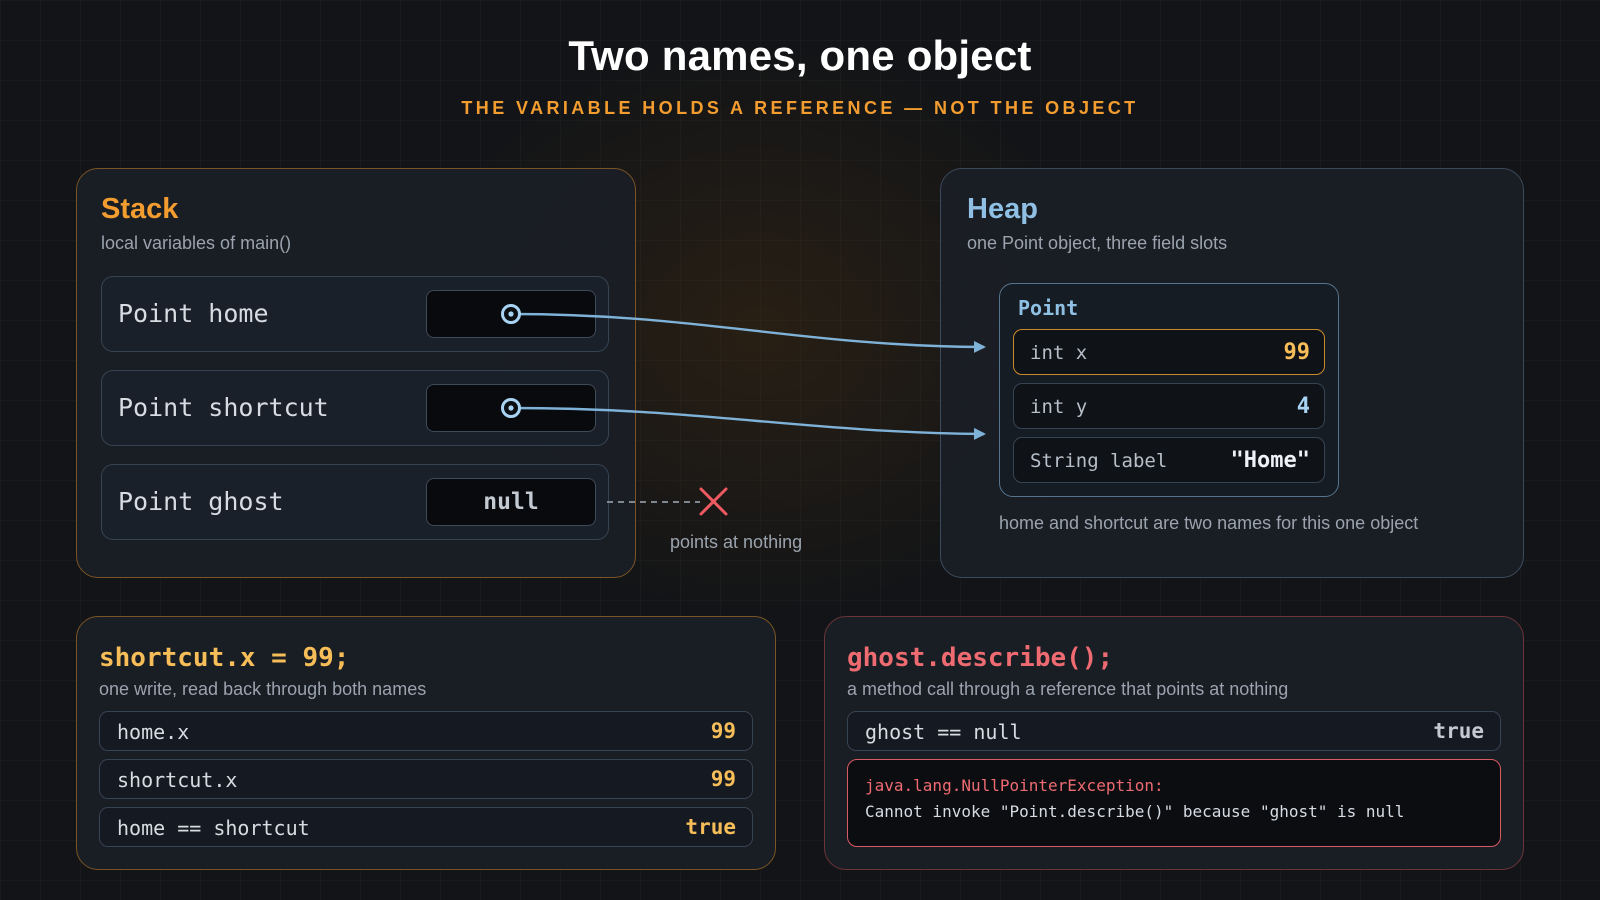 The image size is (1600, 900). Describe the element at coordinates (511, 408) in the screenshot. I see `reference-slot-shortcut` at that location.